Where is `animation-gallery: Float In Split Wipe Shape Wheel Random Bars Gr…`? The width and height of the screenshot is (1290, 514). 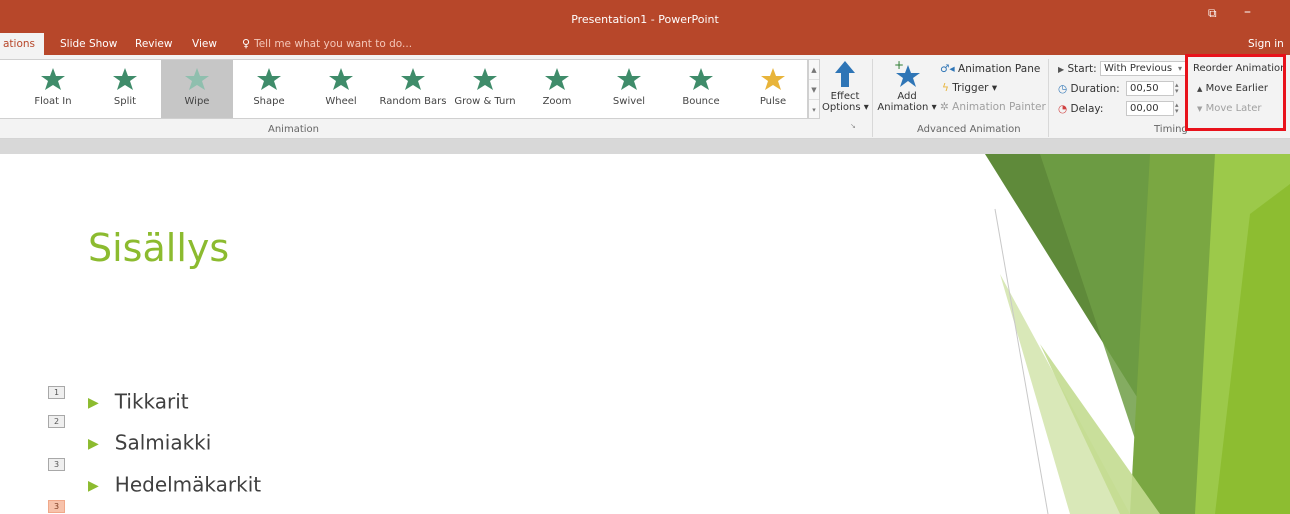
animation-gallery: Float In Split Wipe Shape Wheel Random Bars Gr… is located at coordinates (404, 89).